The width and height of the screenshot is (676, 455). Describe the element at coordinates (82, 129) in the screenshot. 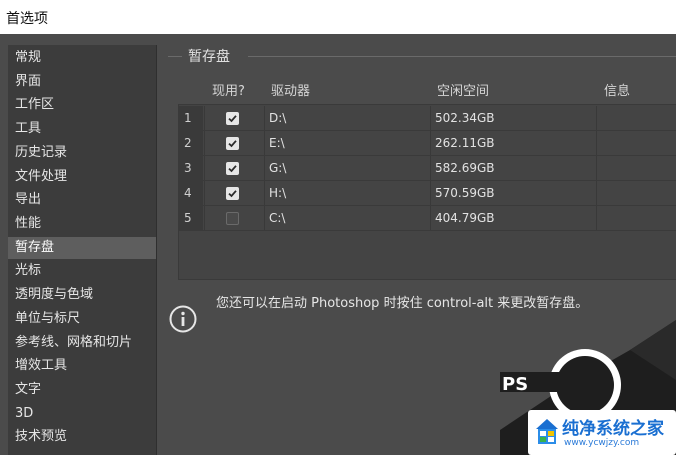

I see `sidebar-item-tools: 工具` at that location.